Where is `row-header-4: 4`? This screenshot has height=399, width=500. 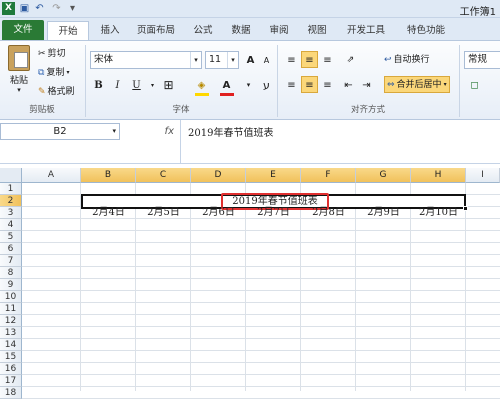 row-header-4: 4 is located at coordinates (11, 225).